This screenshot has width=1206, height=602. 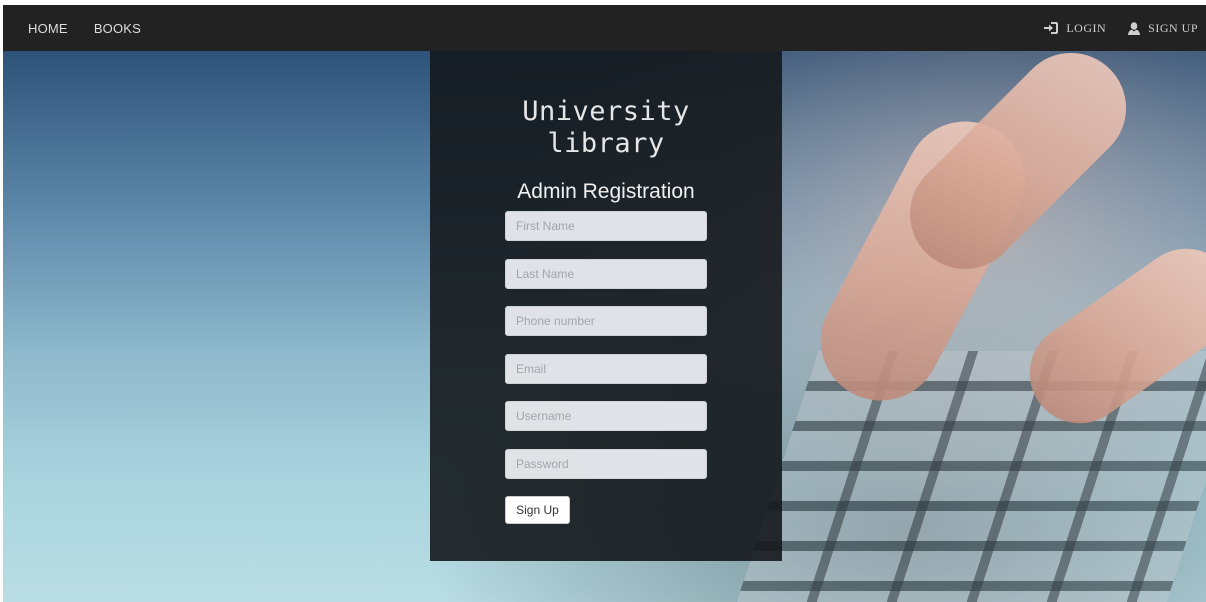 I want to click on first-name-input, so click(x=606, y=226).